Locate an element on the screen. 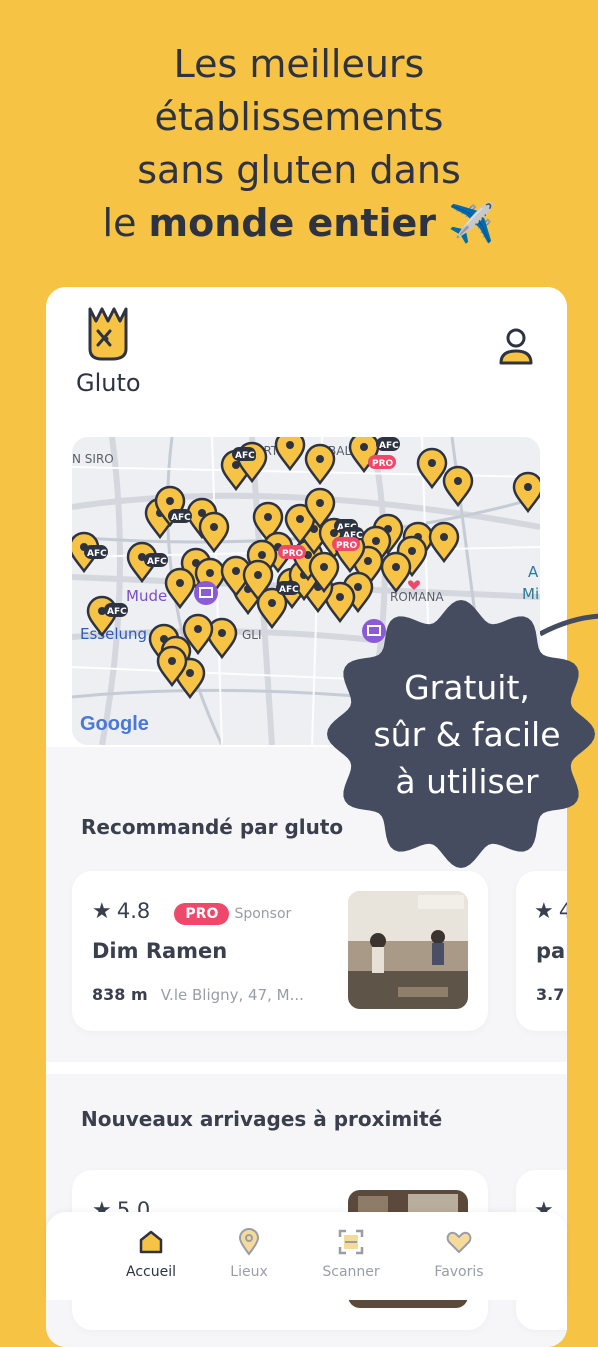 This screenshot has height=1347, width=598. nav-item-places: Lieux is located at coordinates (249, 1254).